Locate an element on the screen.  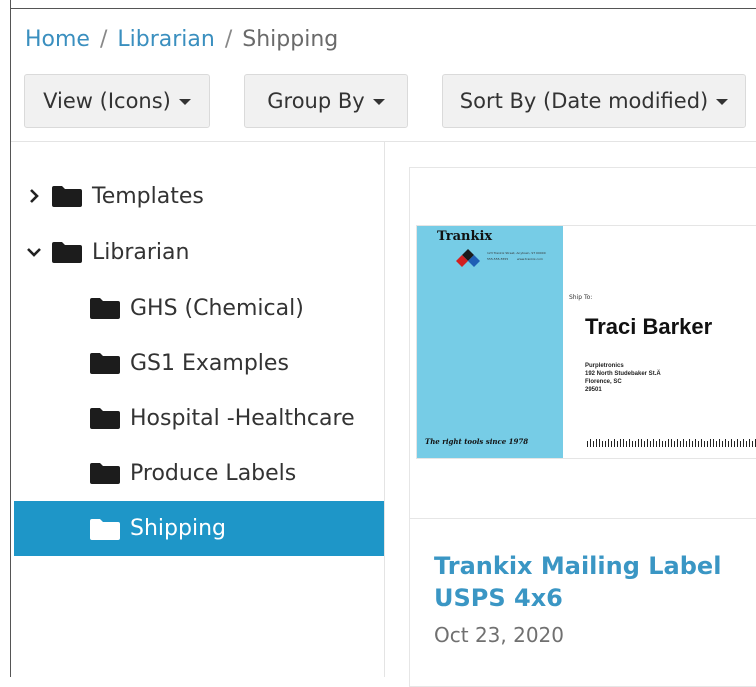
brand-fine-print: 555-555-5555 is located at coordinates (498, 259).